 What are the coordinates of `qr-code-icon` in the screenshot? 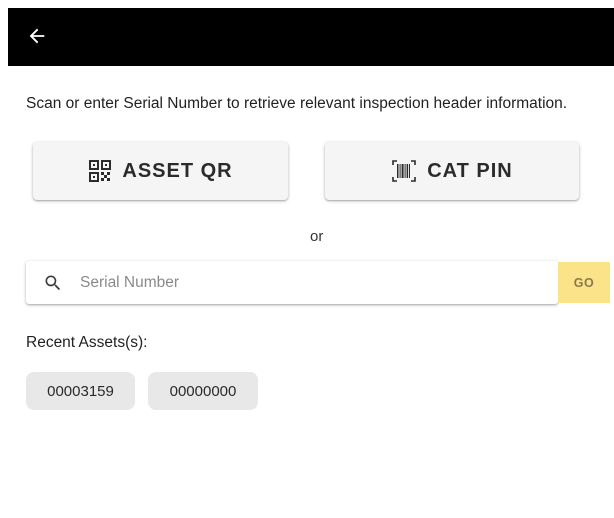 It's located at (100, 171).